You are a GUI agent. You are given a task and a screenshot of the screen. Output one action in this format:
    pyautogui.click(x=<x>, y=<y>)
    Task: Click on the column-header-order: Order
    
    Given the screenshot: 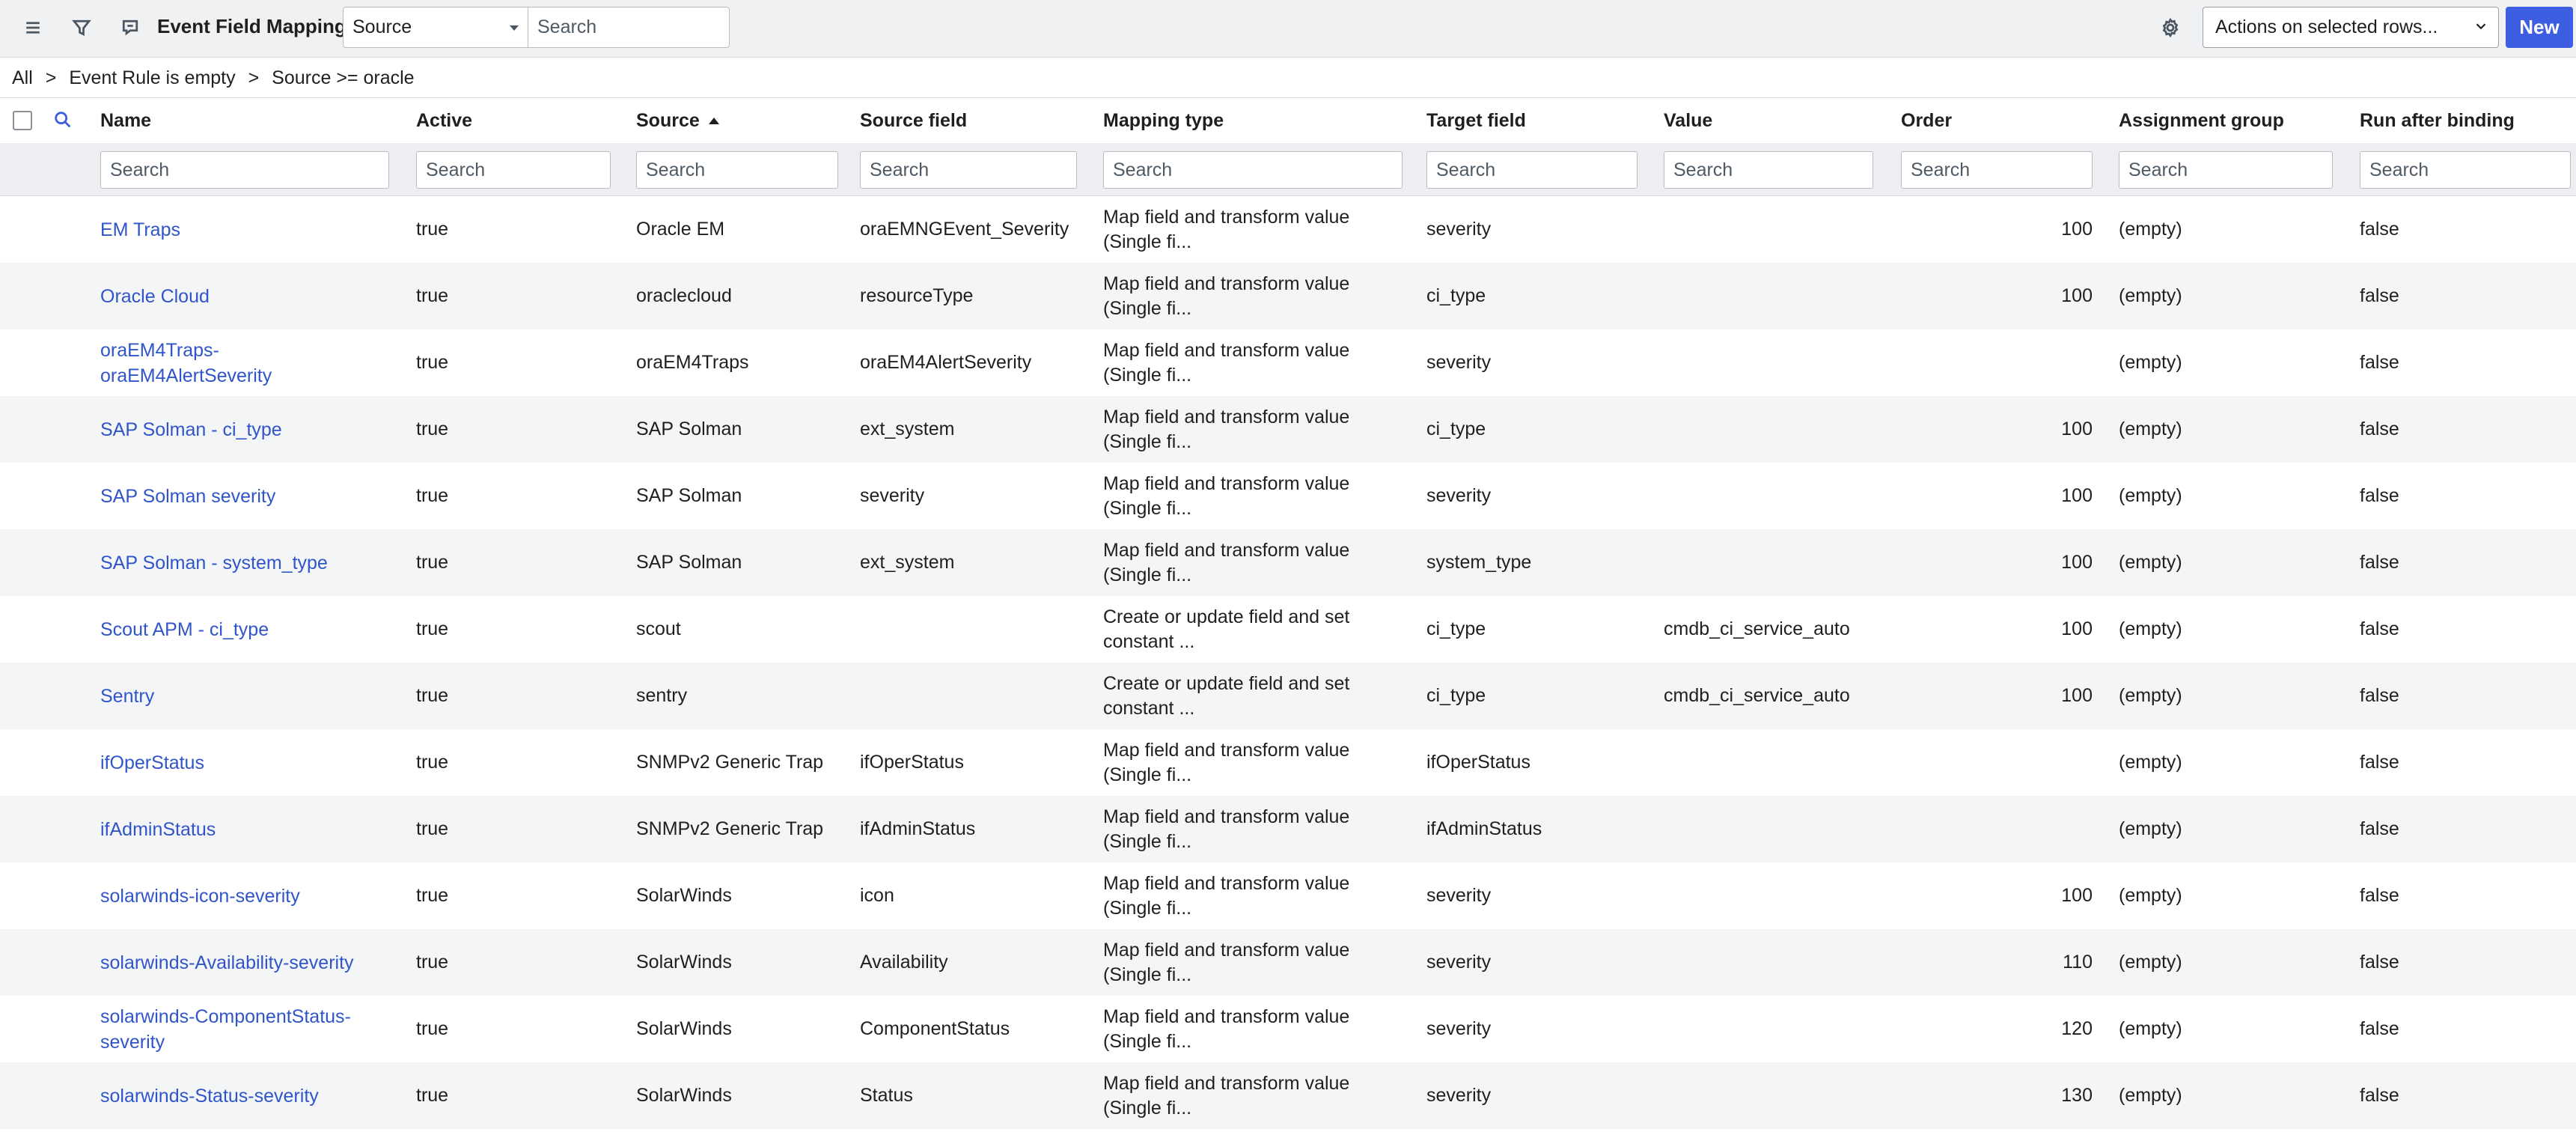 What is the action you would take?
    pyautogui.click(x=1997, y=121)
    